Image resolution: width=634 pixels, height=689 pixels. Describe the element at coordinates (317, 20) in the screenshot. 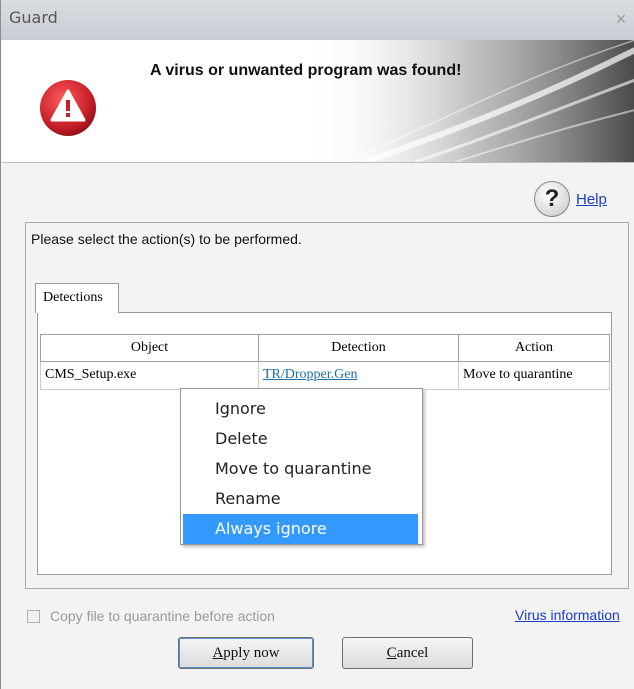

I see `title-bar: Guard ×` at that location.